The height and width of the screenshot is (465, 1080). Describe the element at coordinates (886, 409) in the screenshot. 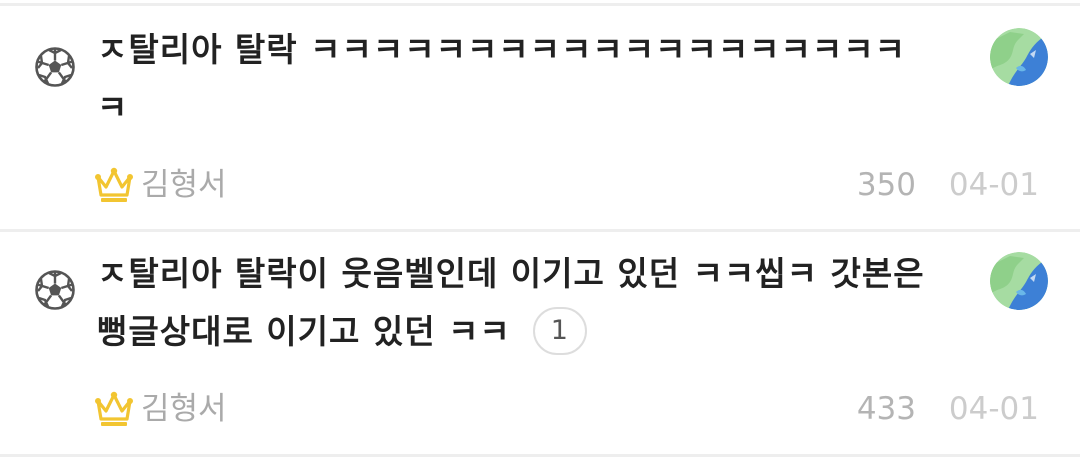

I see `view-count: 433` at that location.